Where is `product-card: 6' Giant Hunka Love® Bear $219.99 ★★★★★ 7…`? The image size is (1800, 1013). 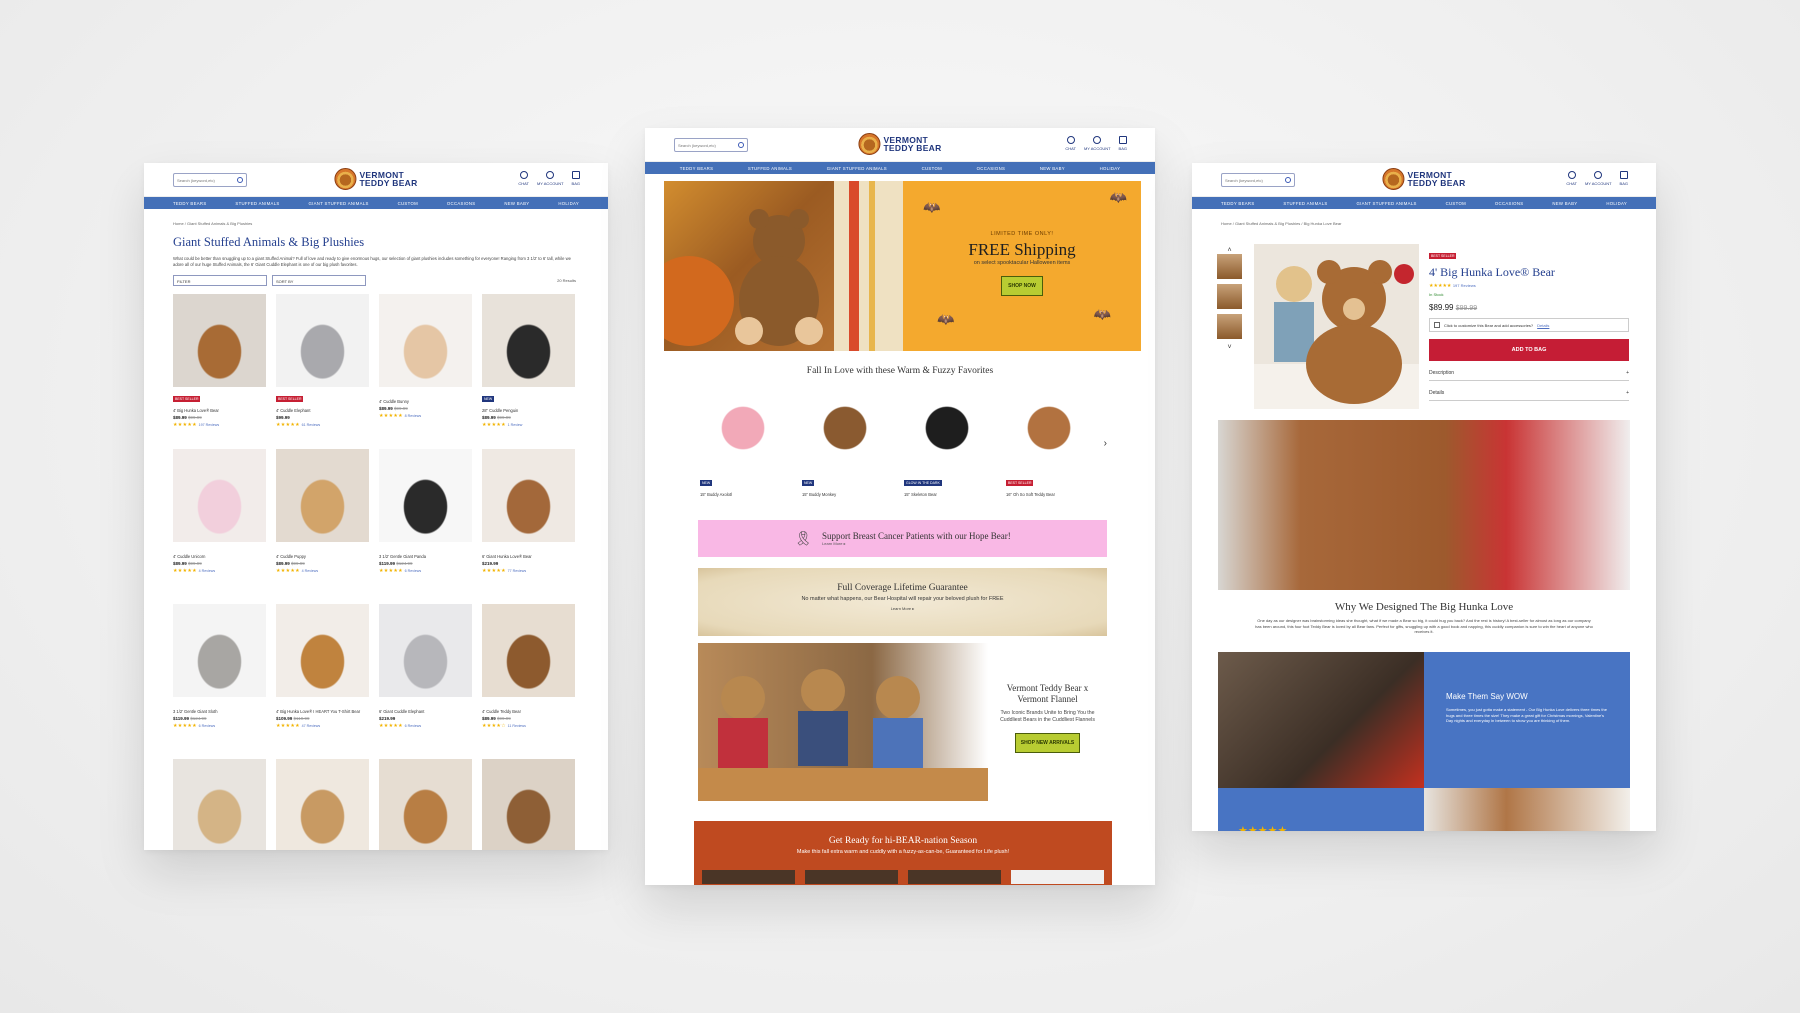
product-card: 6' Giant Hunka Love® Bear $219.99 ★★★★★ 7… is located at coordinates (528, 526).